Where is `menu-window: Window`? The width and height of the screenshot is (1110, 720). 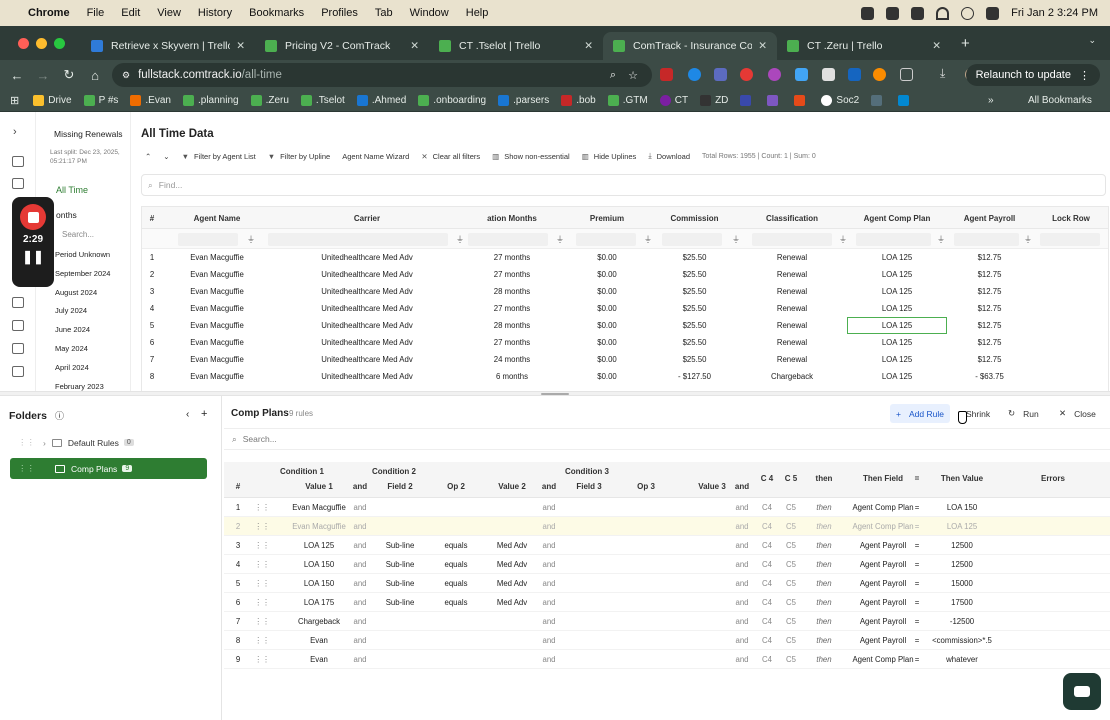
menu-window: Window is located at coordinates (429, 13).